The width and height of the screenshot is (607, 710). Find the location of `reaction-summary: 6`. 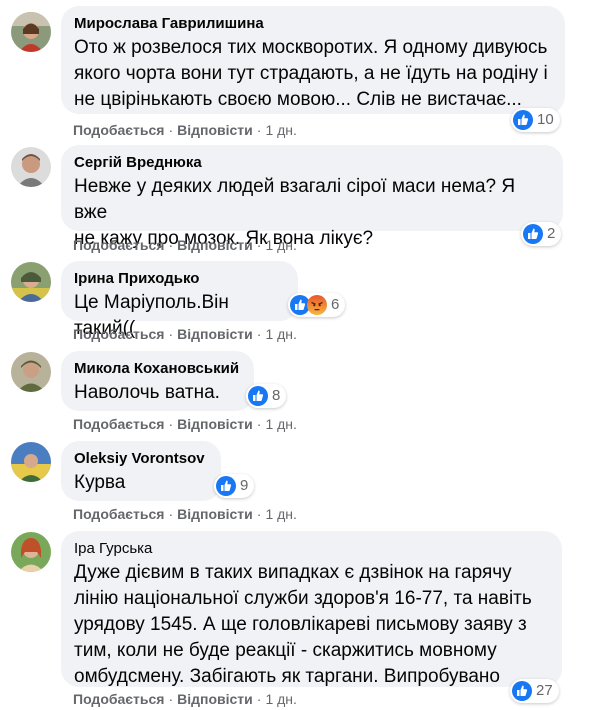

reaction-summary: 6 is located at coordinates (317, 305).